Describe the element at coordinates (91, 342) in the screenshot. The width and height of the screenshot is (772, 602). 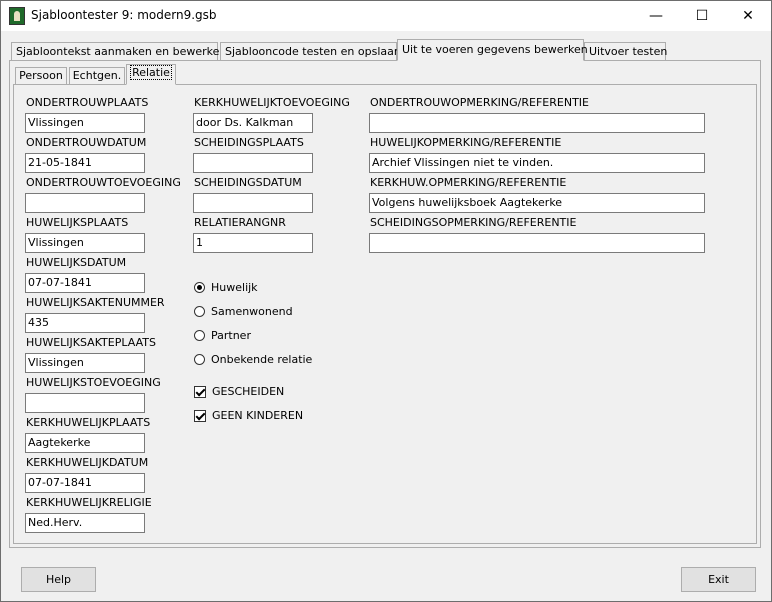
I see `label-huwelijksakteplaats: HUWELIJKSAKTEPLAATS` at that location.